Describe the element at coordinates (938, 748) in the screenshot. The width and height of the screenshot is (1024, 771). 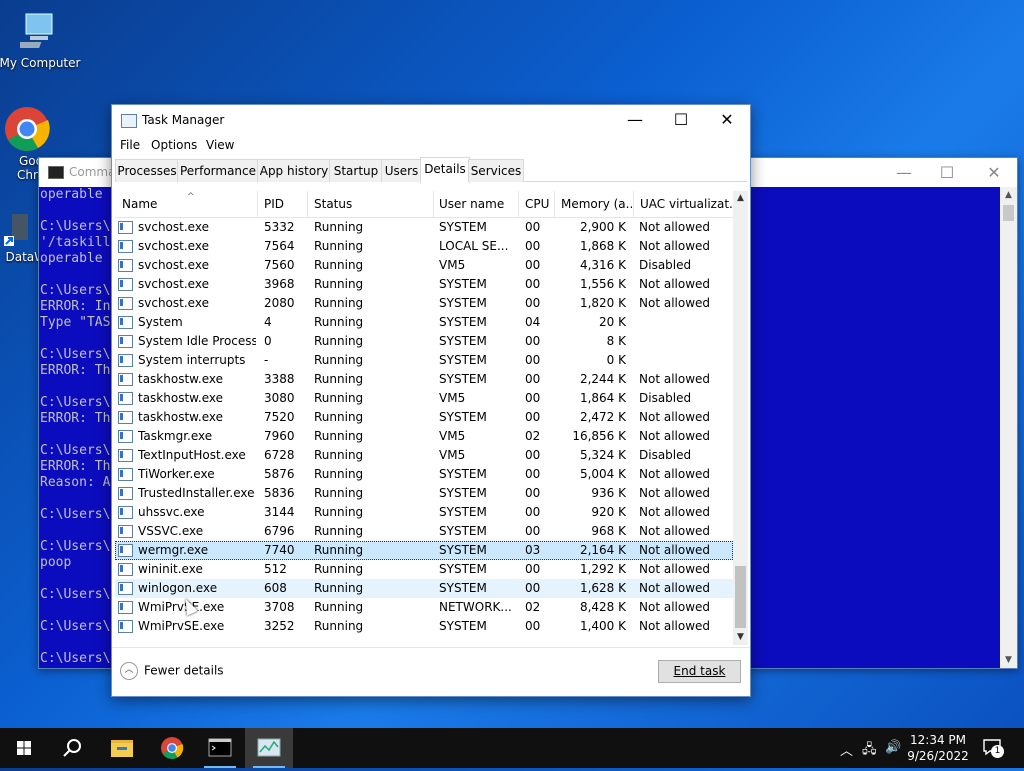
I see `clock: 12:34 PM 9/26/2022` at that location.